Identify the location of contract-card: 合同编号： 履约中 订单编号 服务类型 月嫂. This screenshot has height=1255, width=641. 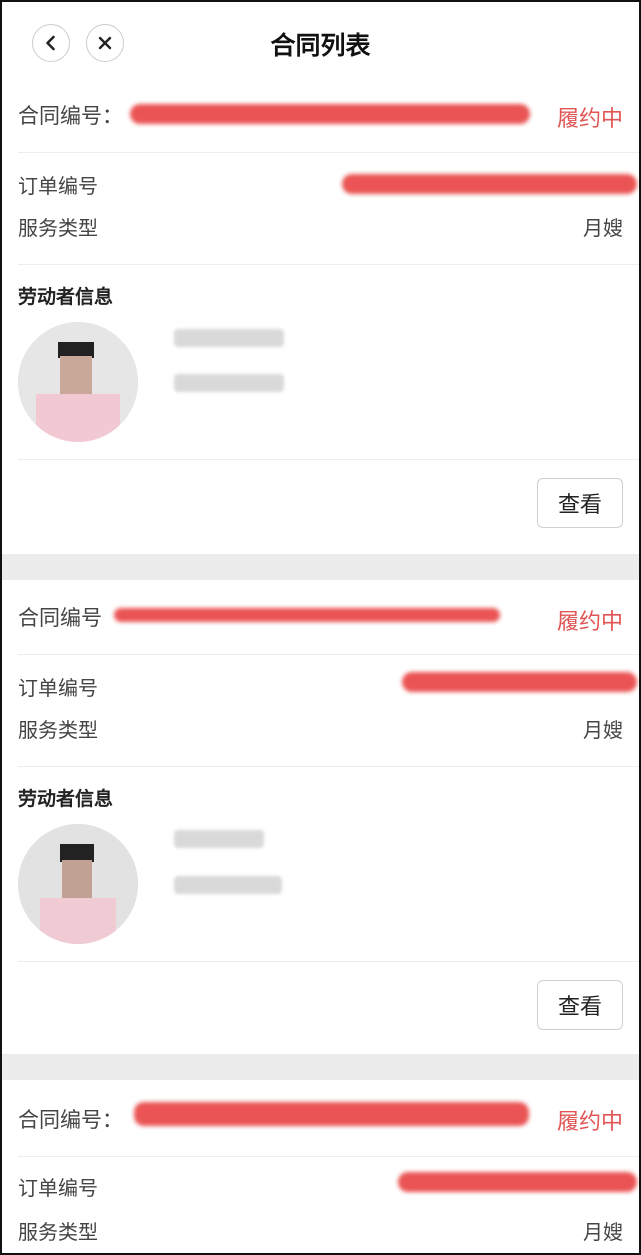
(320, 1166).